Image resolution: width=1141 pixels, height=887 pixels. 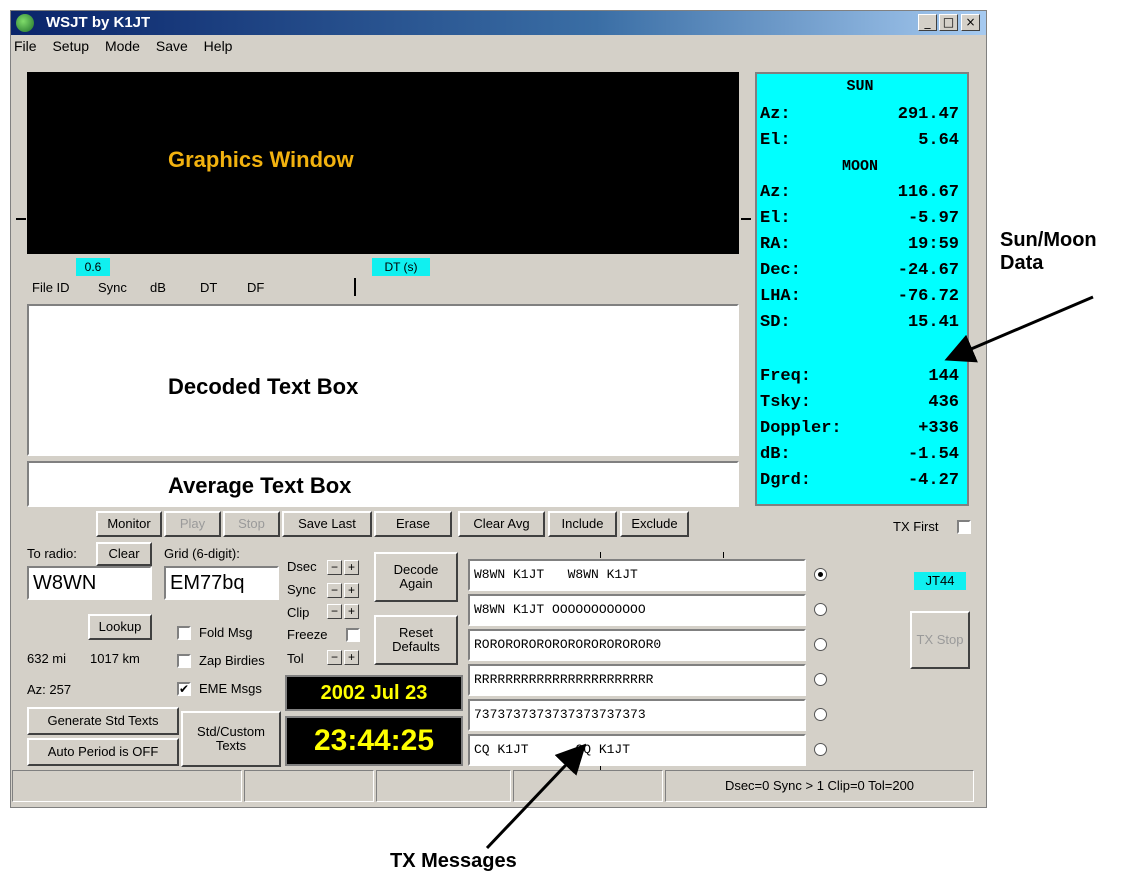 I want to click on sun-moon-arrow, so click(x=1019, y=329).